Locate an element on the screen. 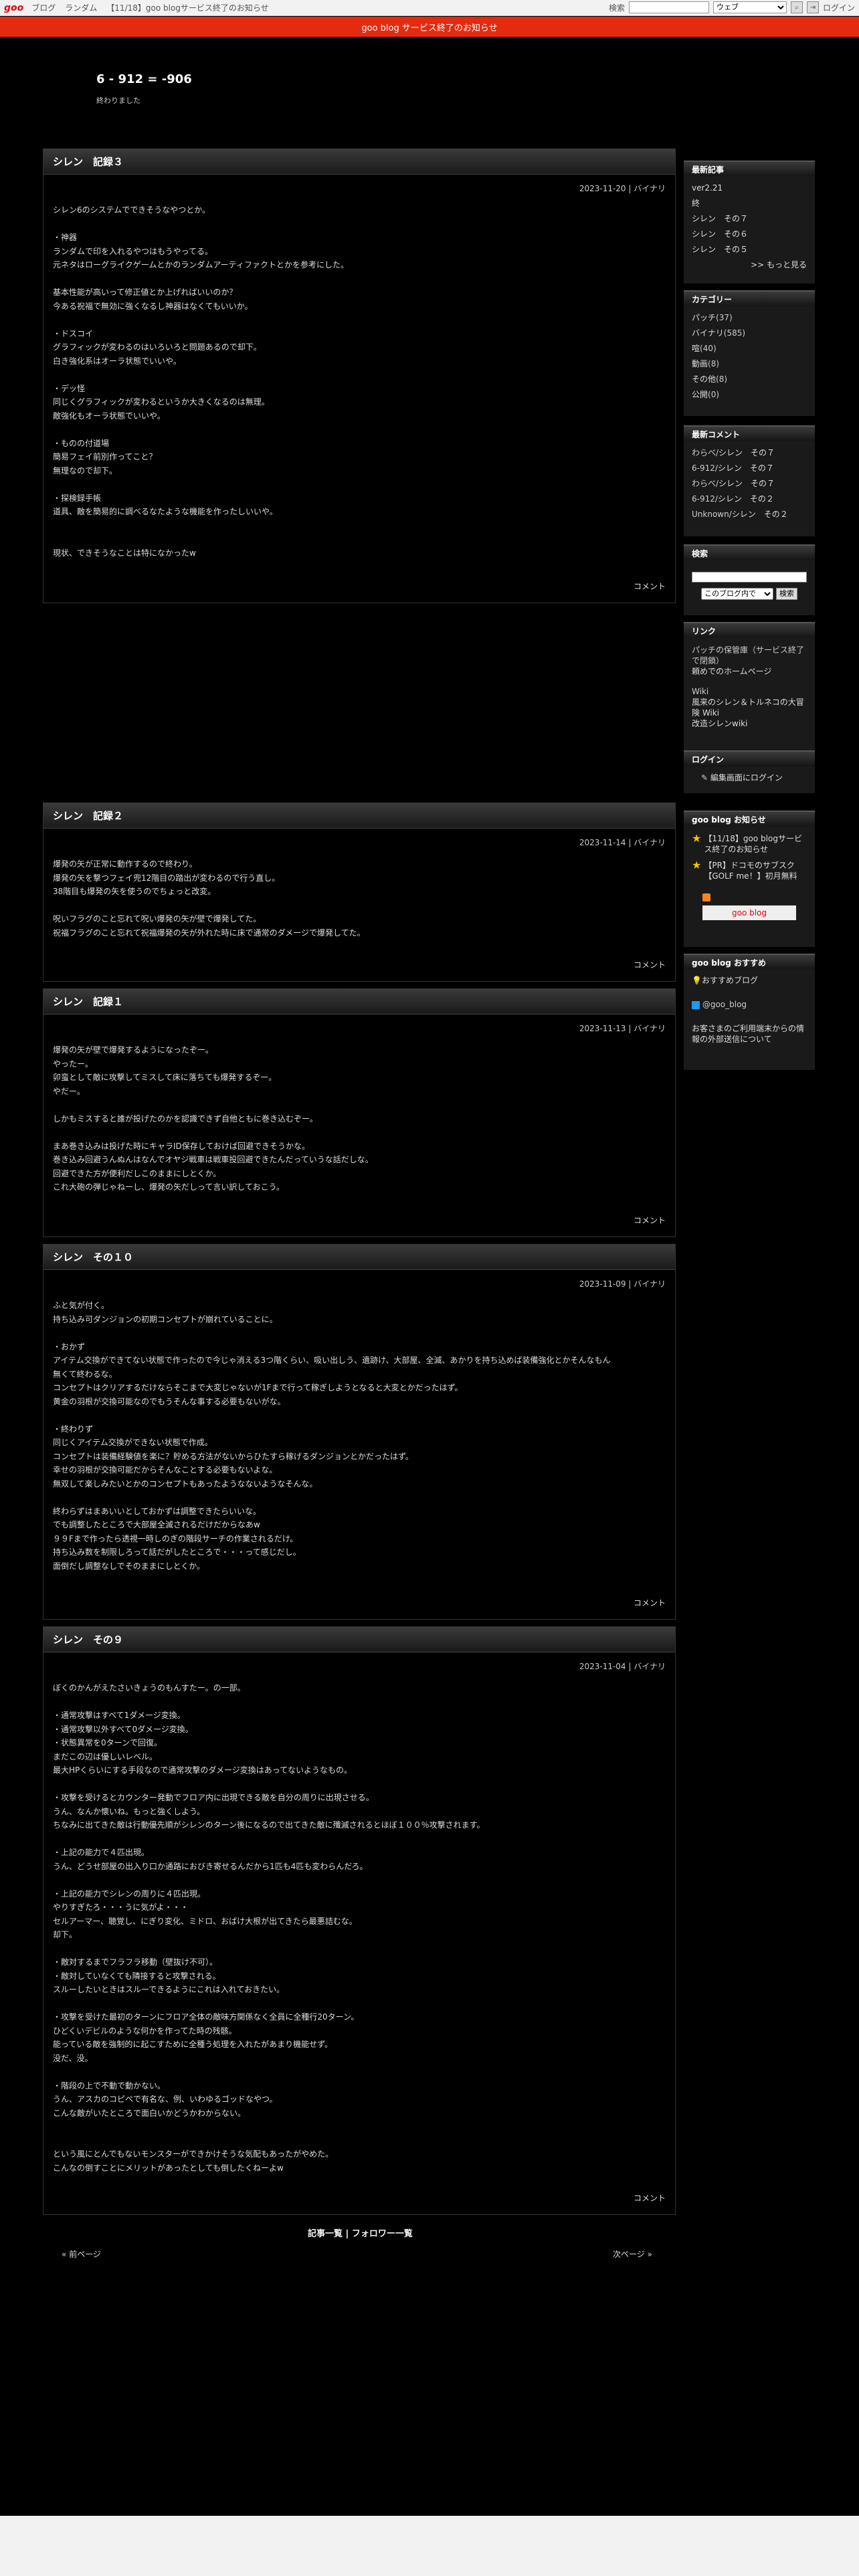 The image size is (859, 2576). category-link: 動画 is located at coordinates (700, 363).